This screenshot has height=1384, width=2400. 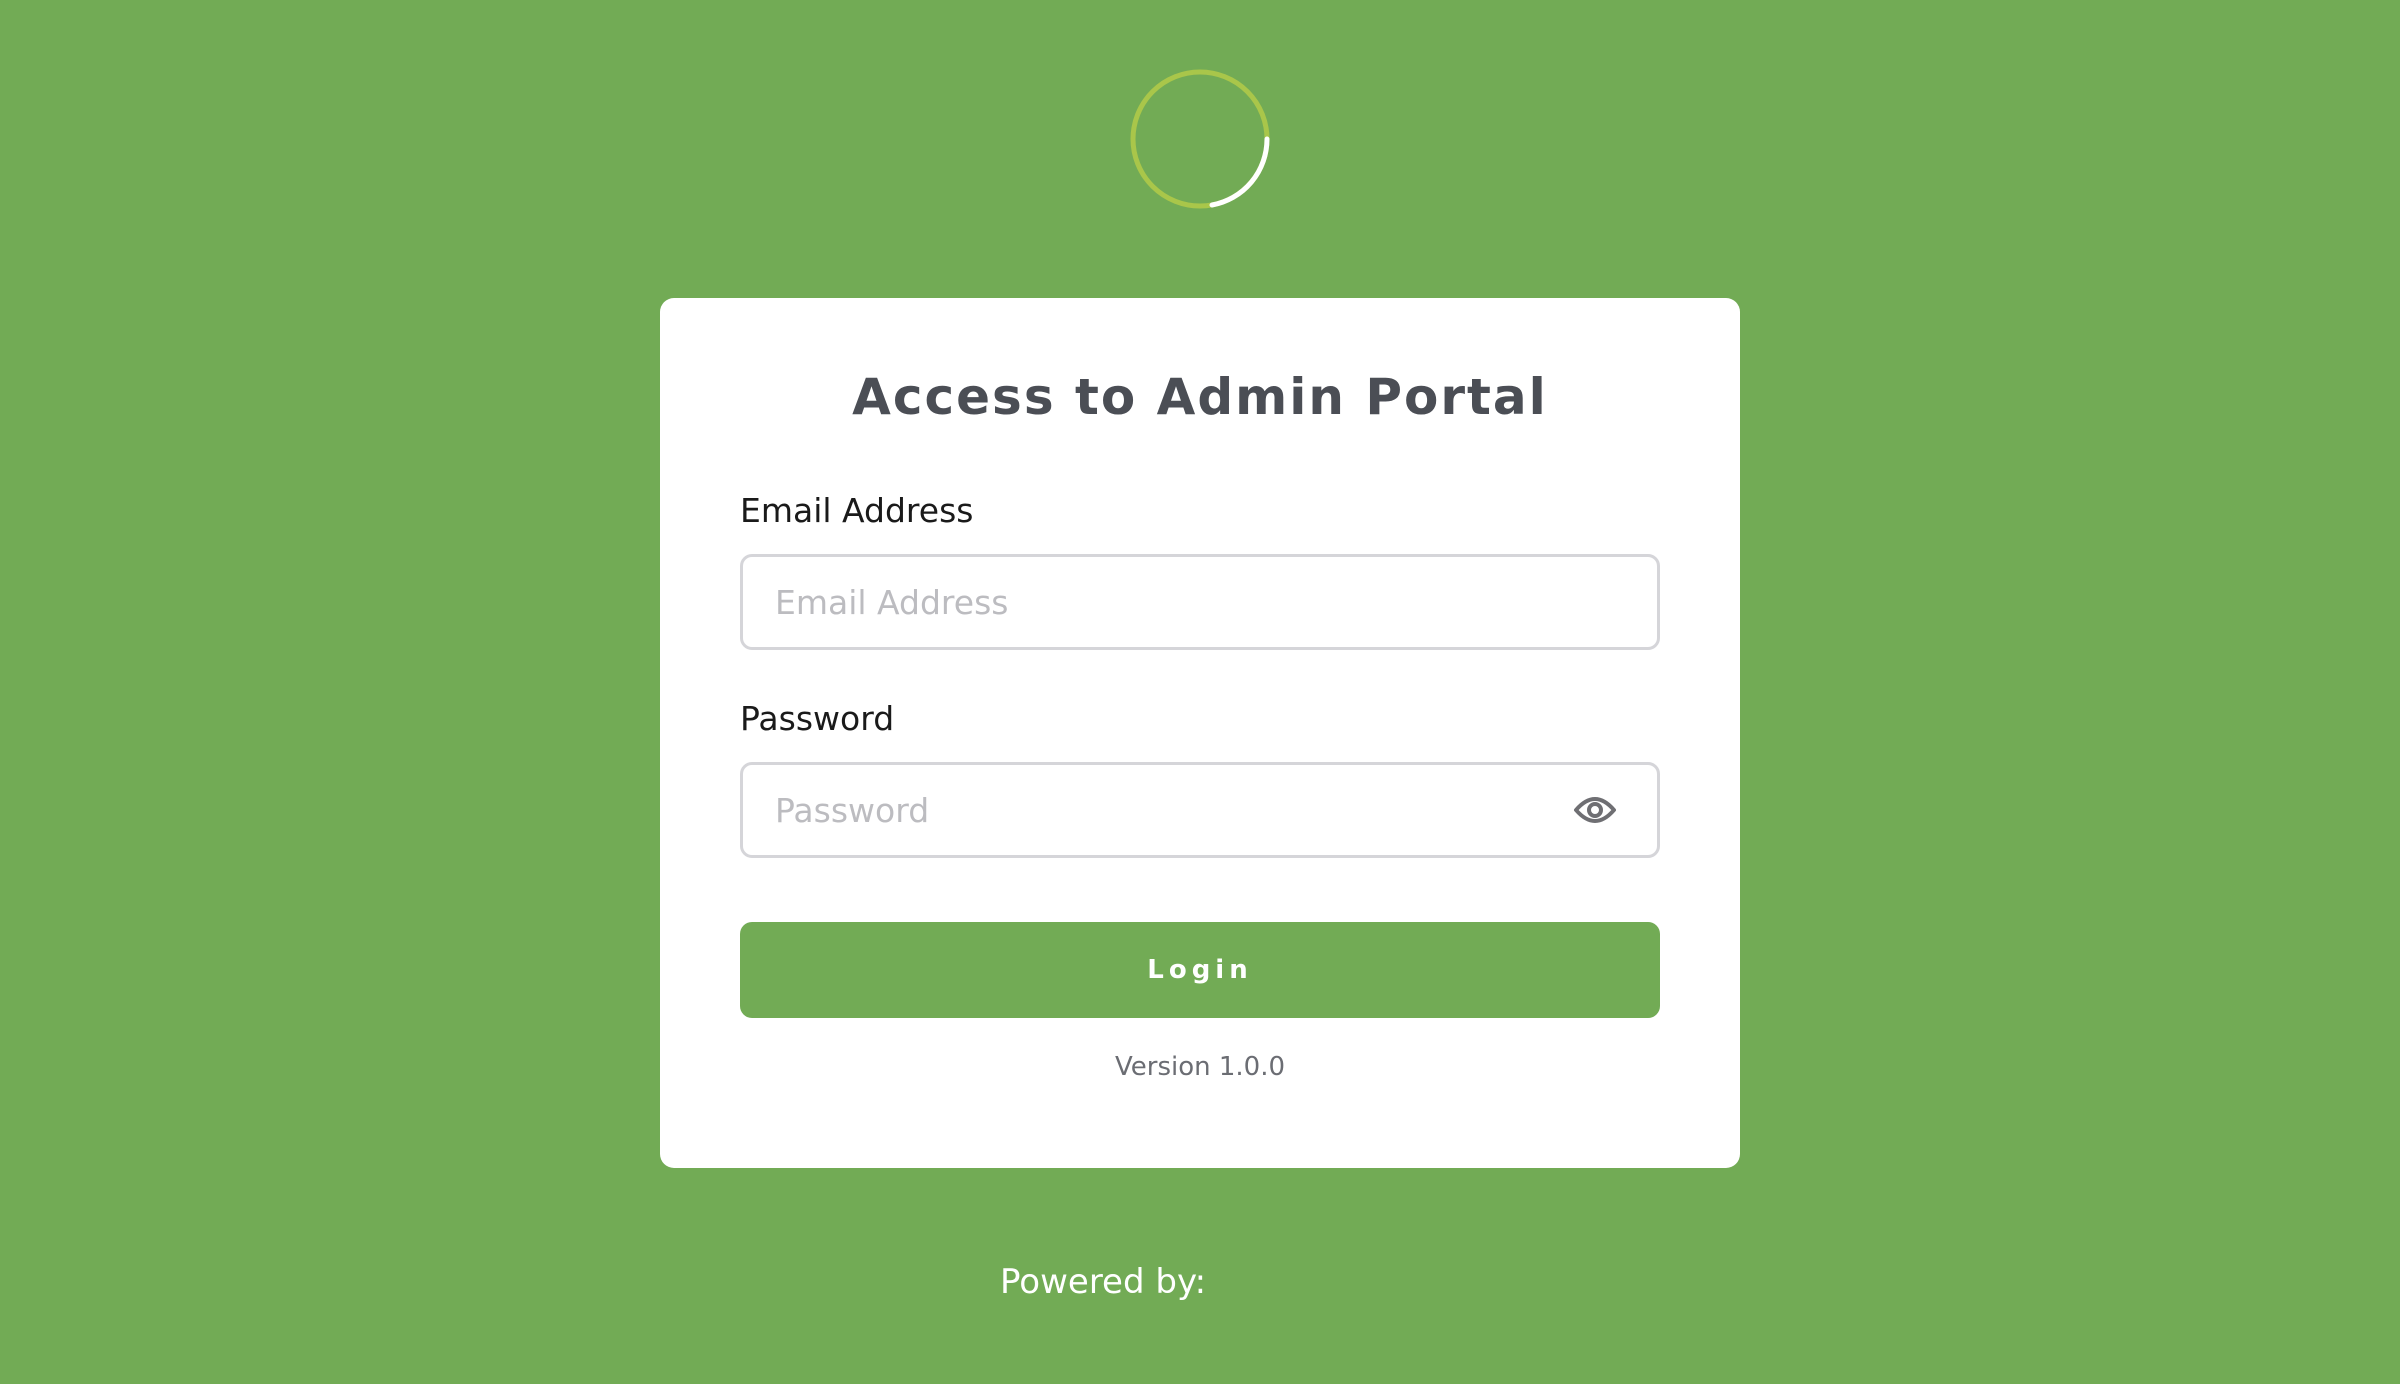 I want to click on password-label: Password, so click(x=817, y=718).